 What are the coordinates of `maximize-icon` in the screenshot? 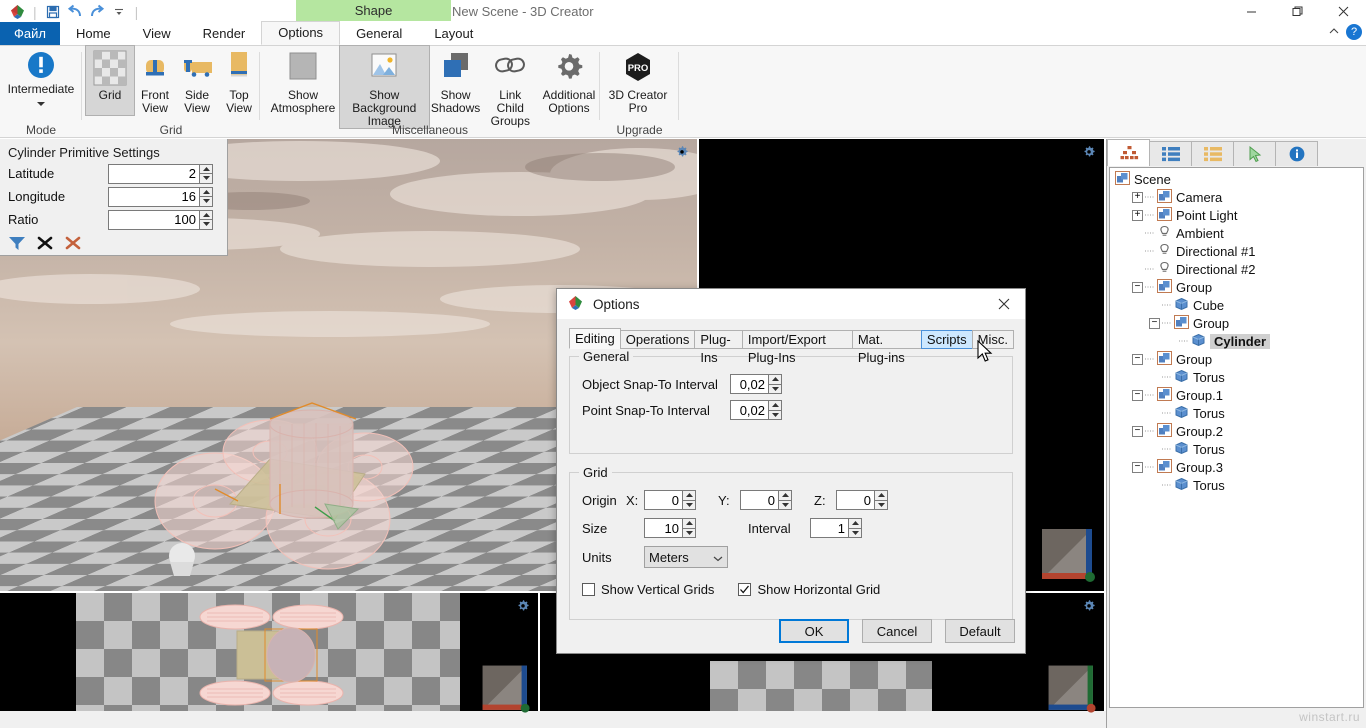 It's located at (1297, 11).